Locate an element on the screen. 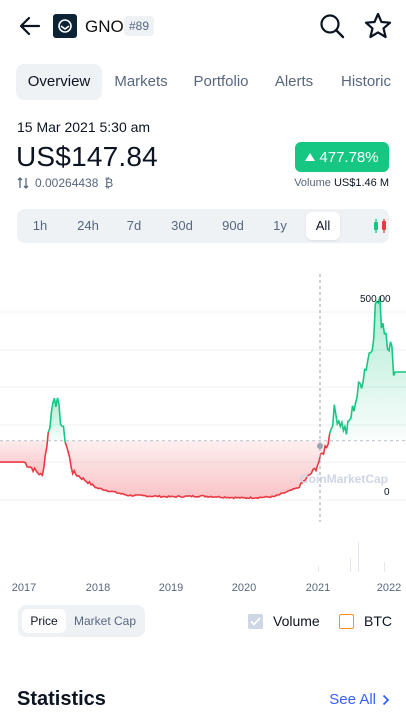 The image size is (406, 720). price-change-badge: 477.78% is located at coordinates (342, 157).